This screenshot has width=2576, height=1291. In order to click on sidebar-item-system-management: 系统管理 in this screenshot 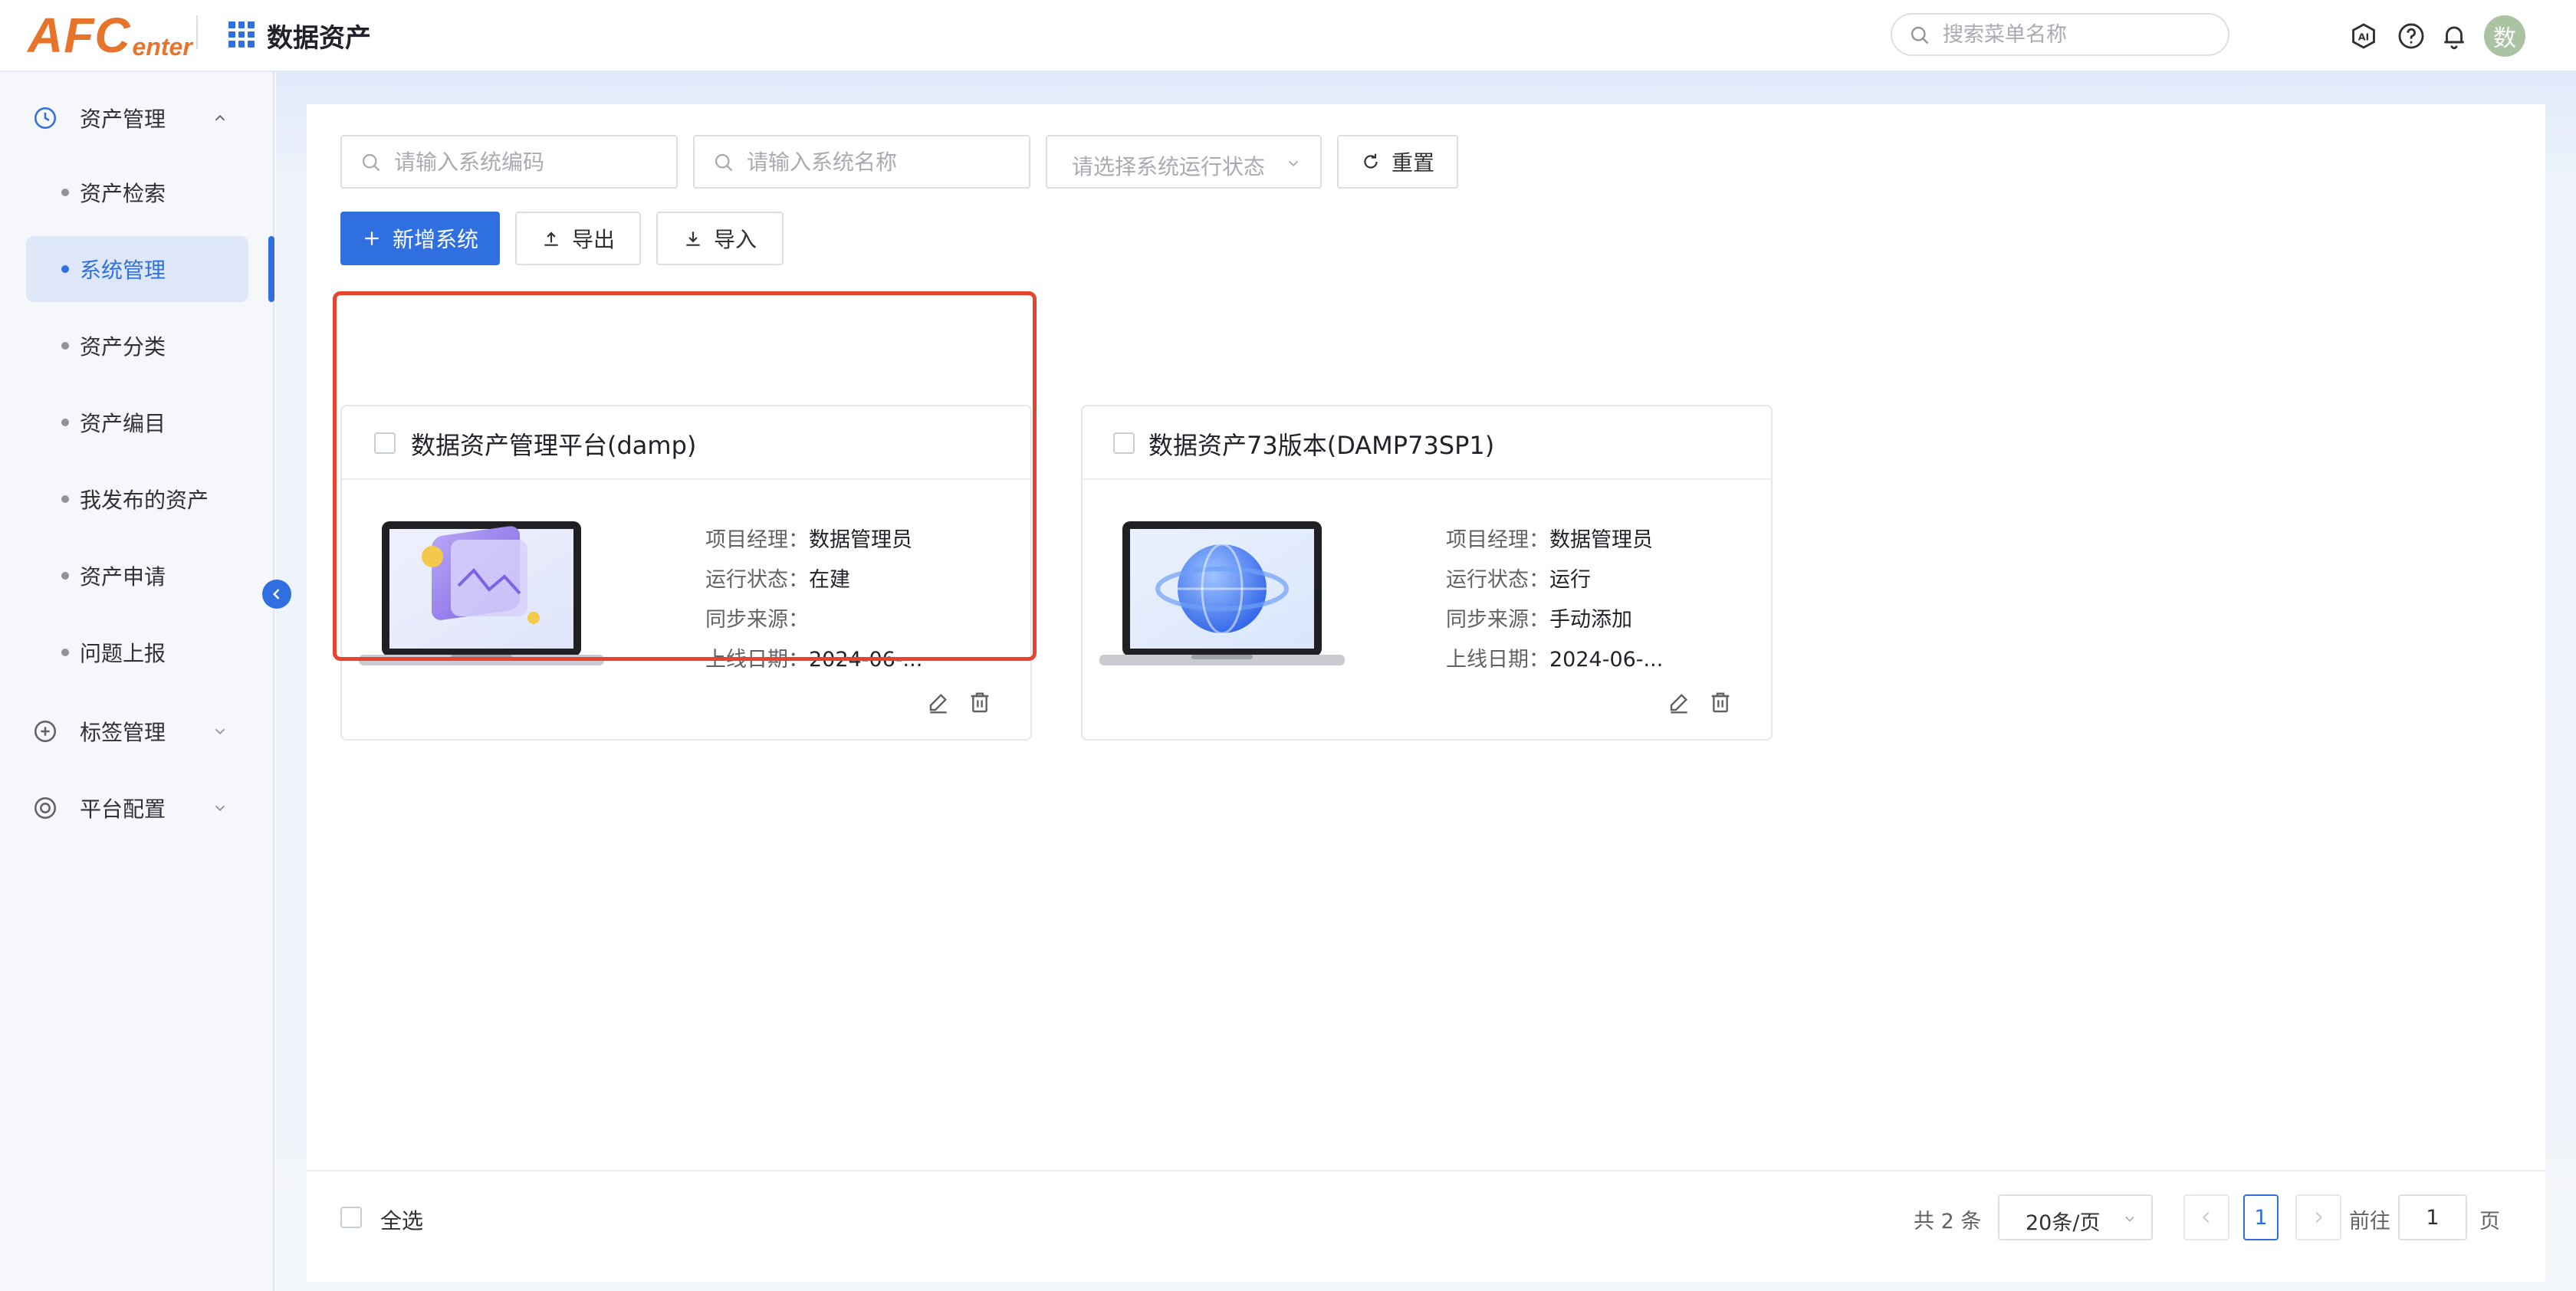, I will do `click(137, 269)`.